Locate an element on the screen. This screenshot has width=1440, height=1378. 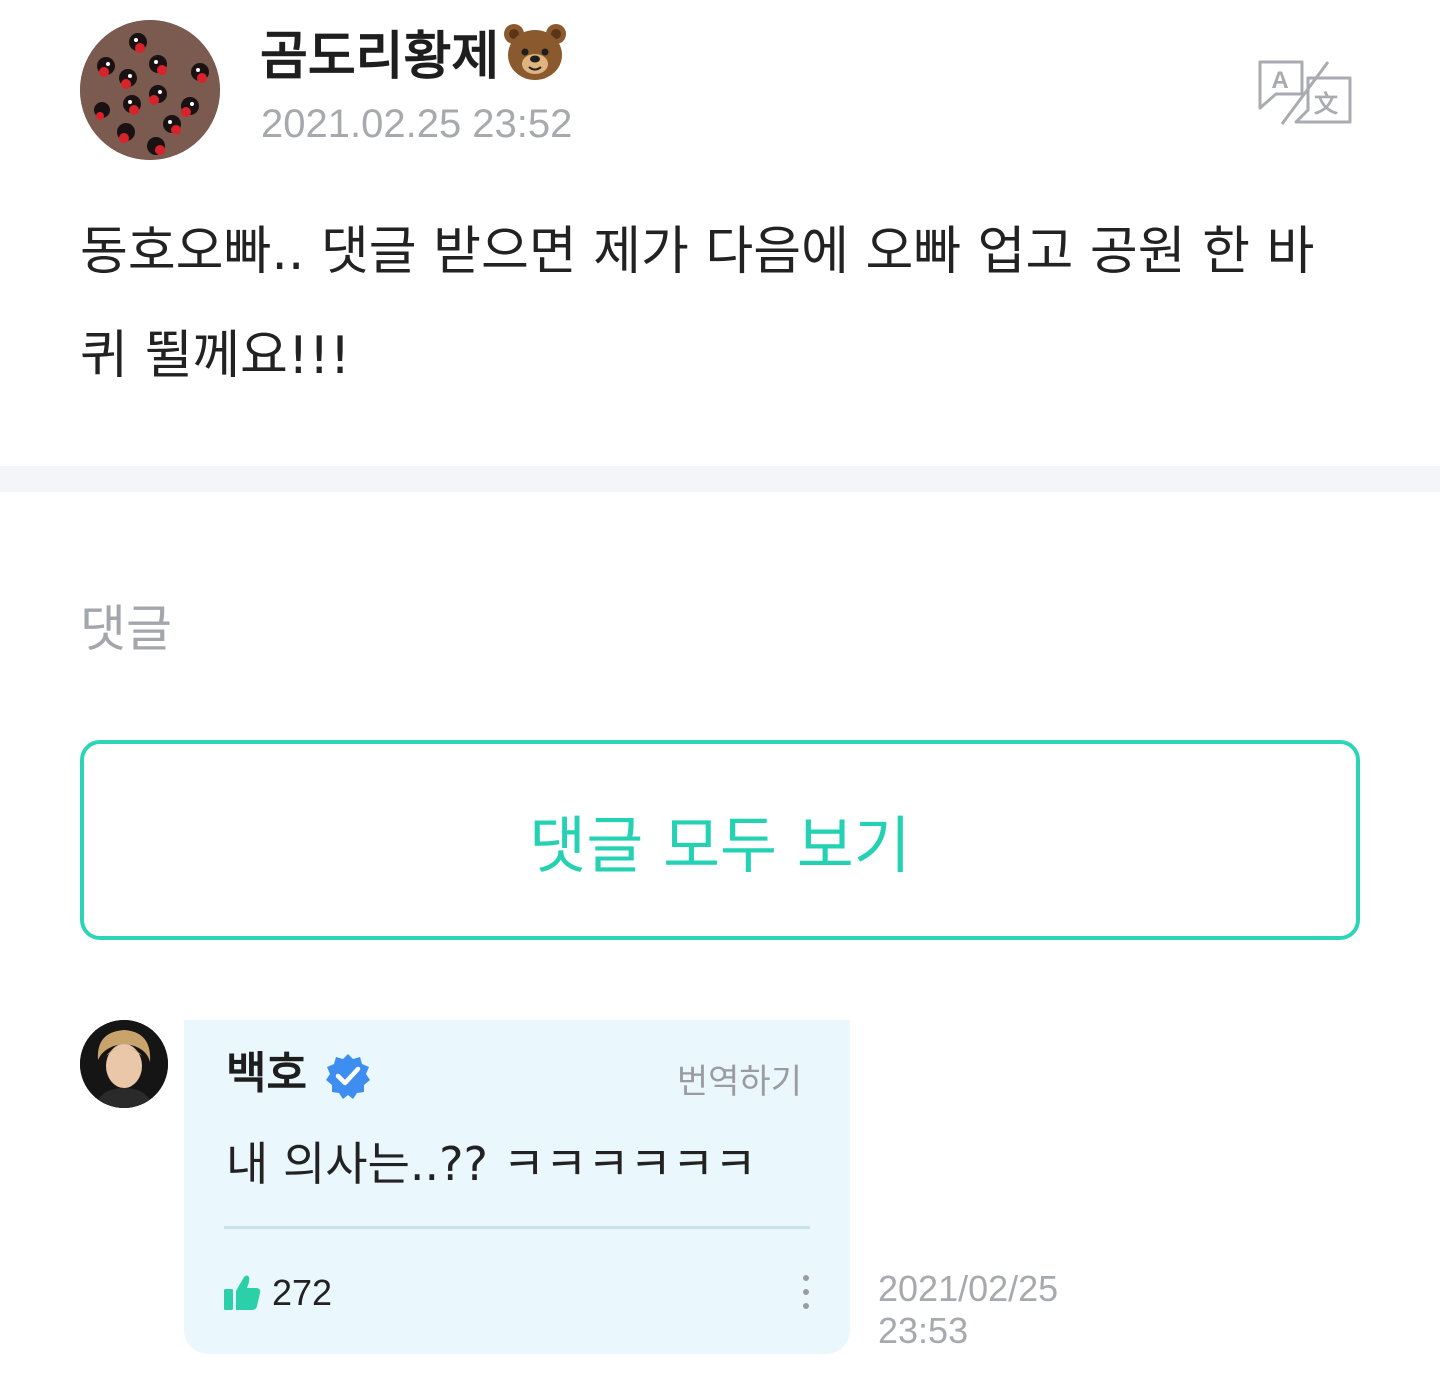
commenter-name: 백호 is located at coordinates (266, 1074).